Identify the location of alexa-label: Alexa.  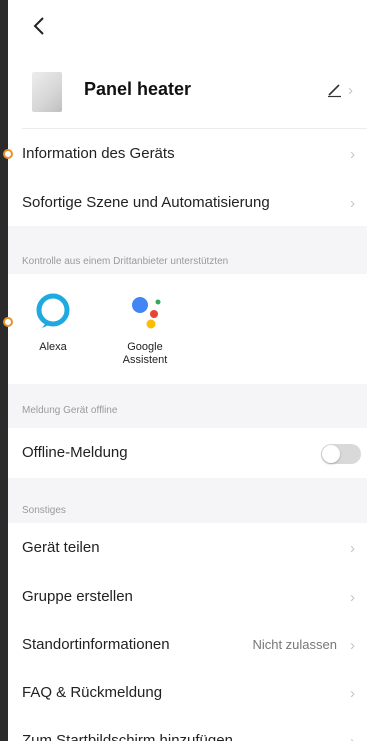
(53, 347).